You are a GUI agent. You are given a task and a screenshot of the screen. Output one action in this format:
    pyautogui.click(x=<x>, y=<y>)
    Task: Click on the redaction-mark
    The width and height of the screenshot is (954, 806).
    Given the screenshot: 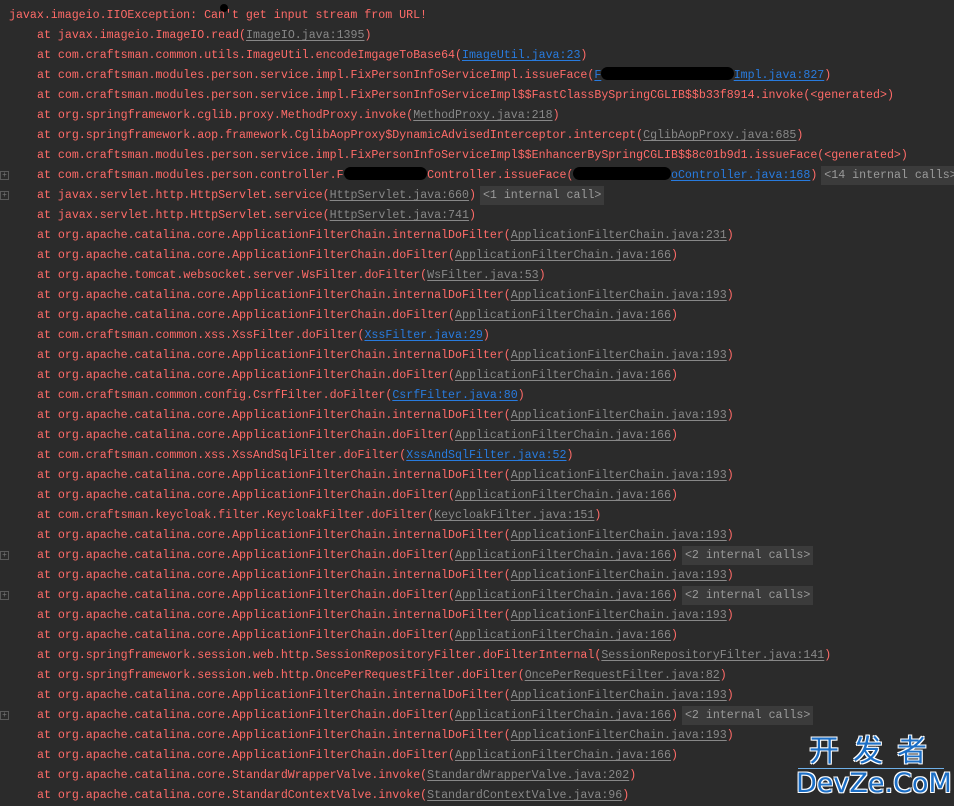 What is the action you would take?
    pyautogui.click(x=622, y=173)
    